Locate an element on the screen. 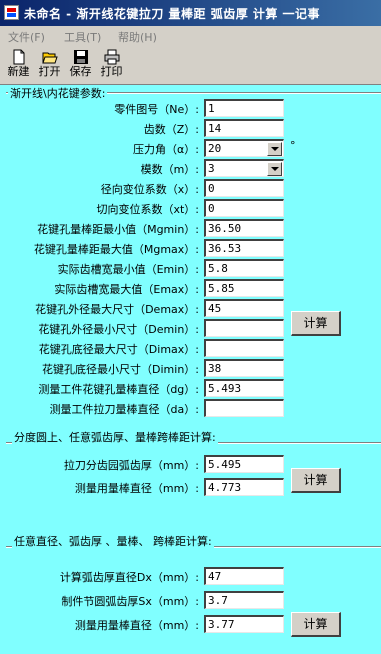  label-de-min: 花键孔外径最小尺寸（Demin）: is located at coordinates (118, 329).